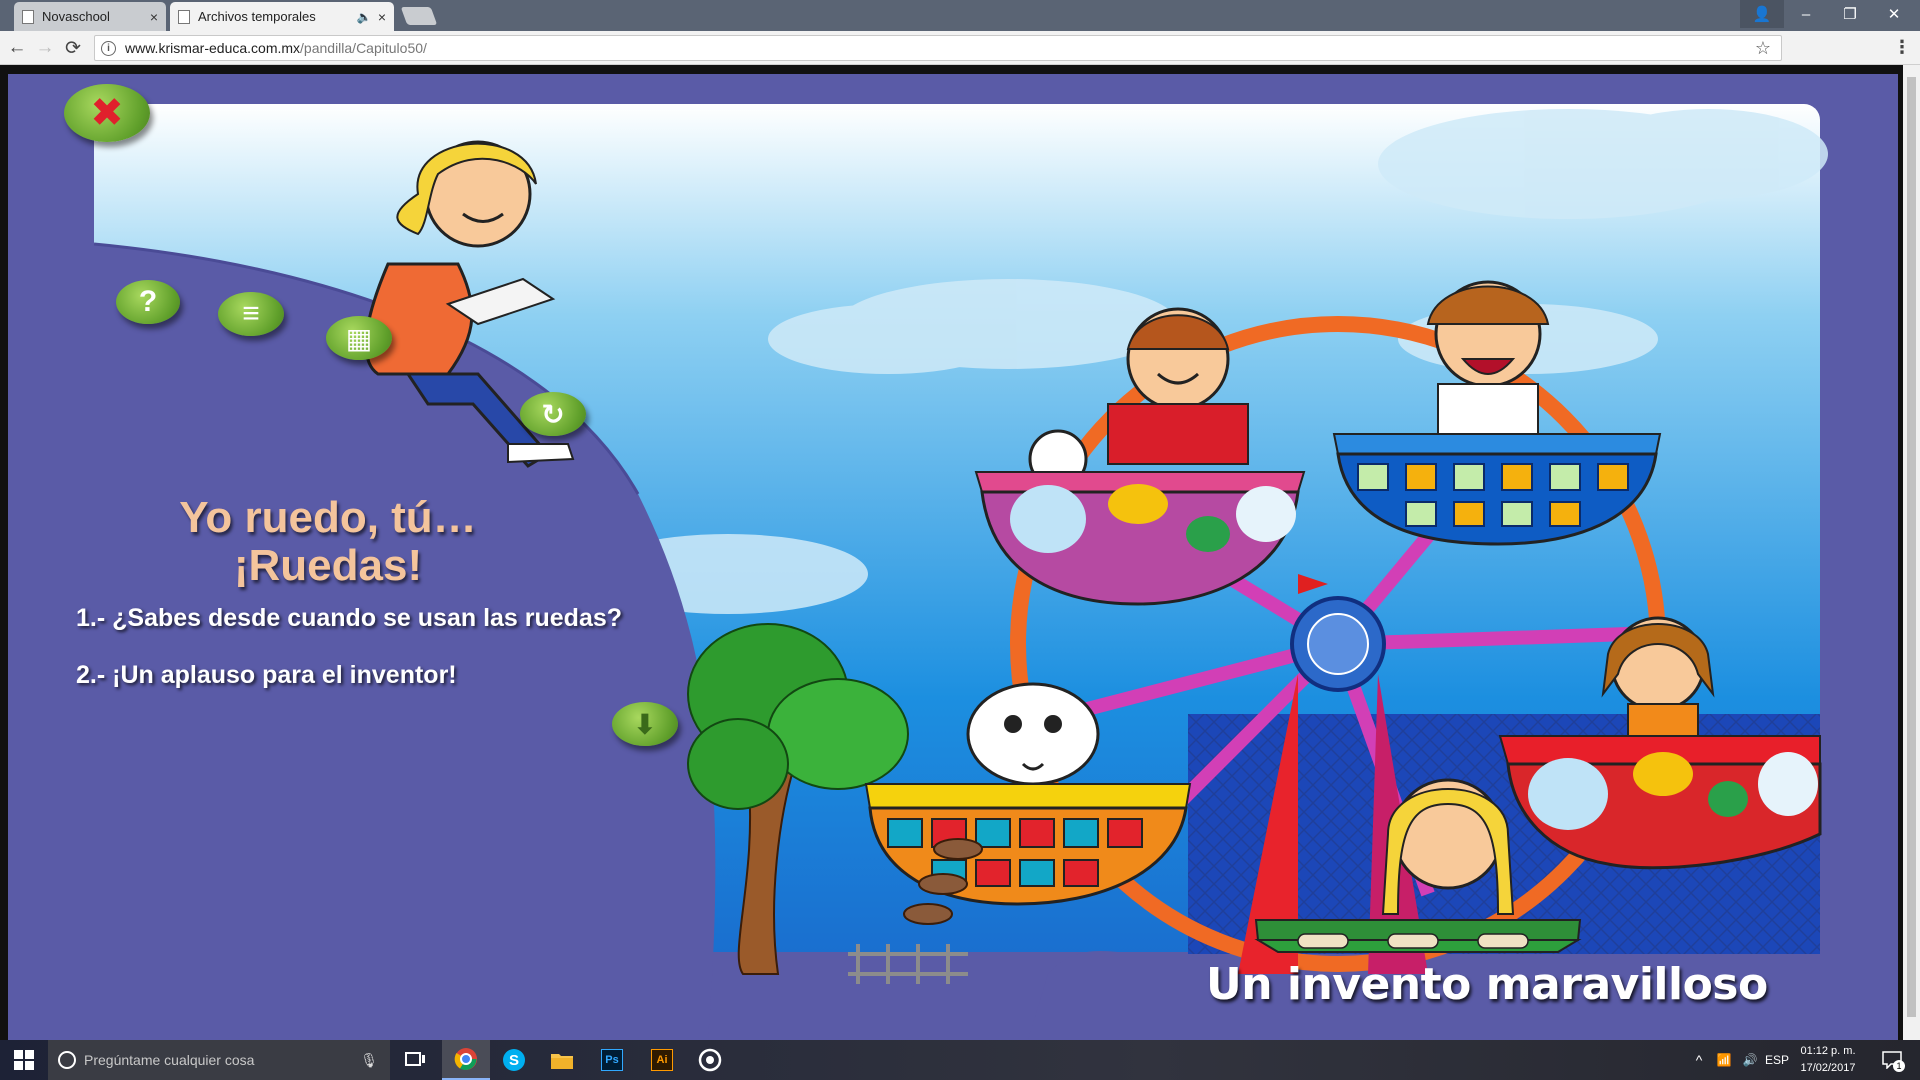 The width and height of the screenshot is (1920, 1080). Describe the element at coordinates (1750, 1060) in the screenshot. I see `volume-icon: 🔊` at that location.